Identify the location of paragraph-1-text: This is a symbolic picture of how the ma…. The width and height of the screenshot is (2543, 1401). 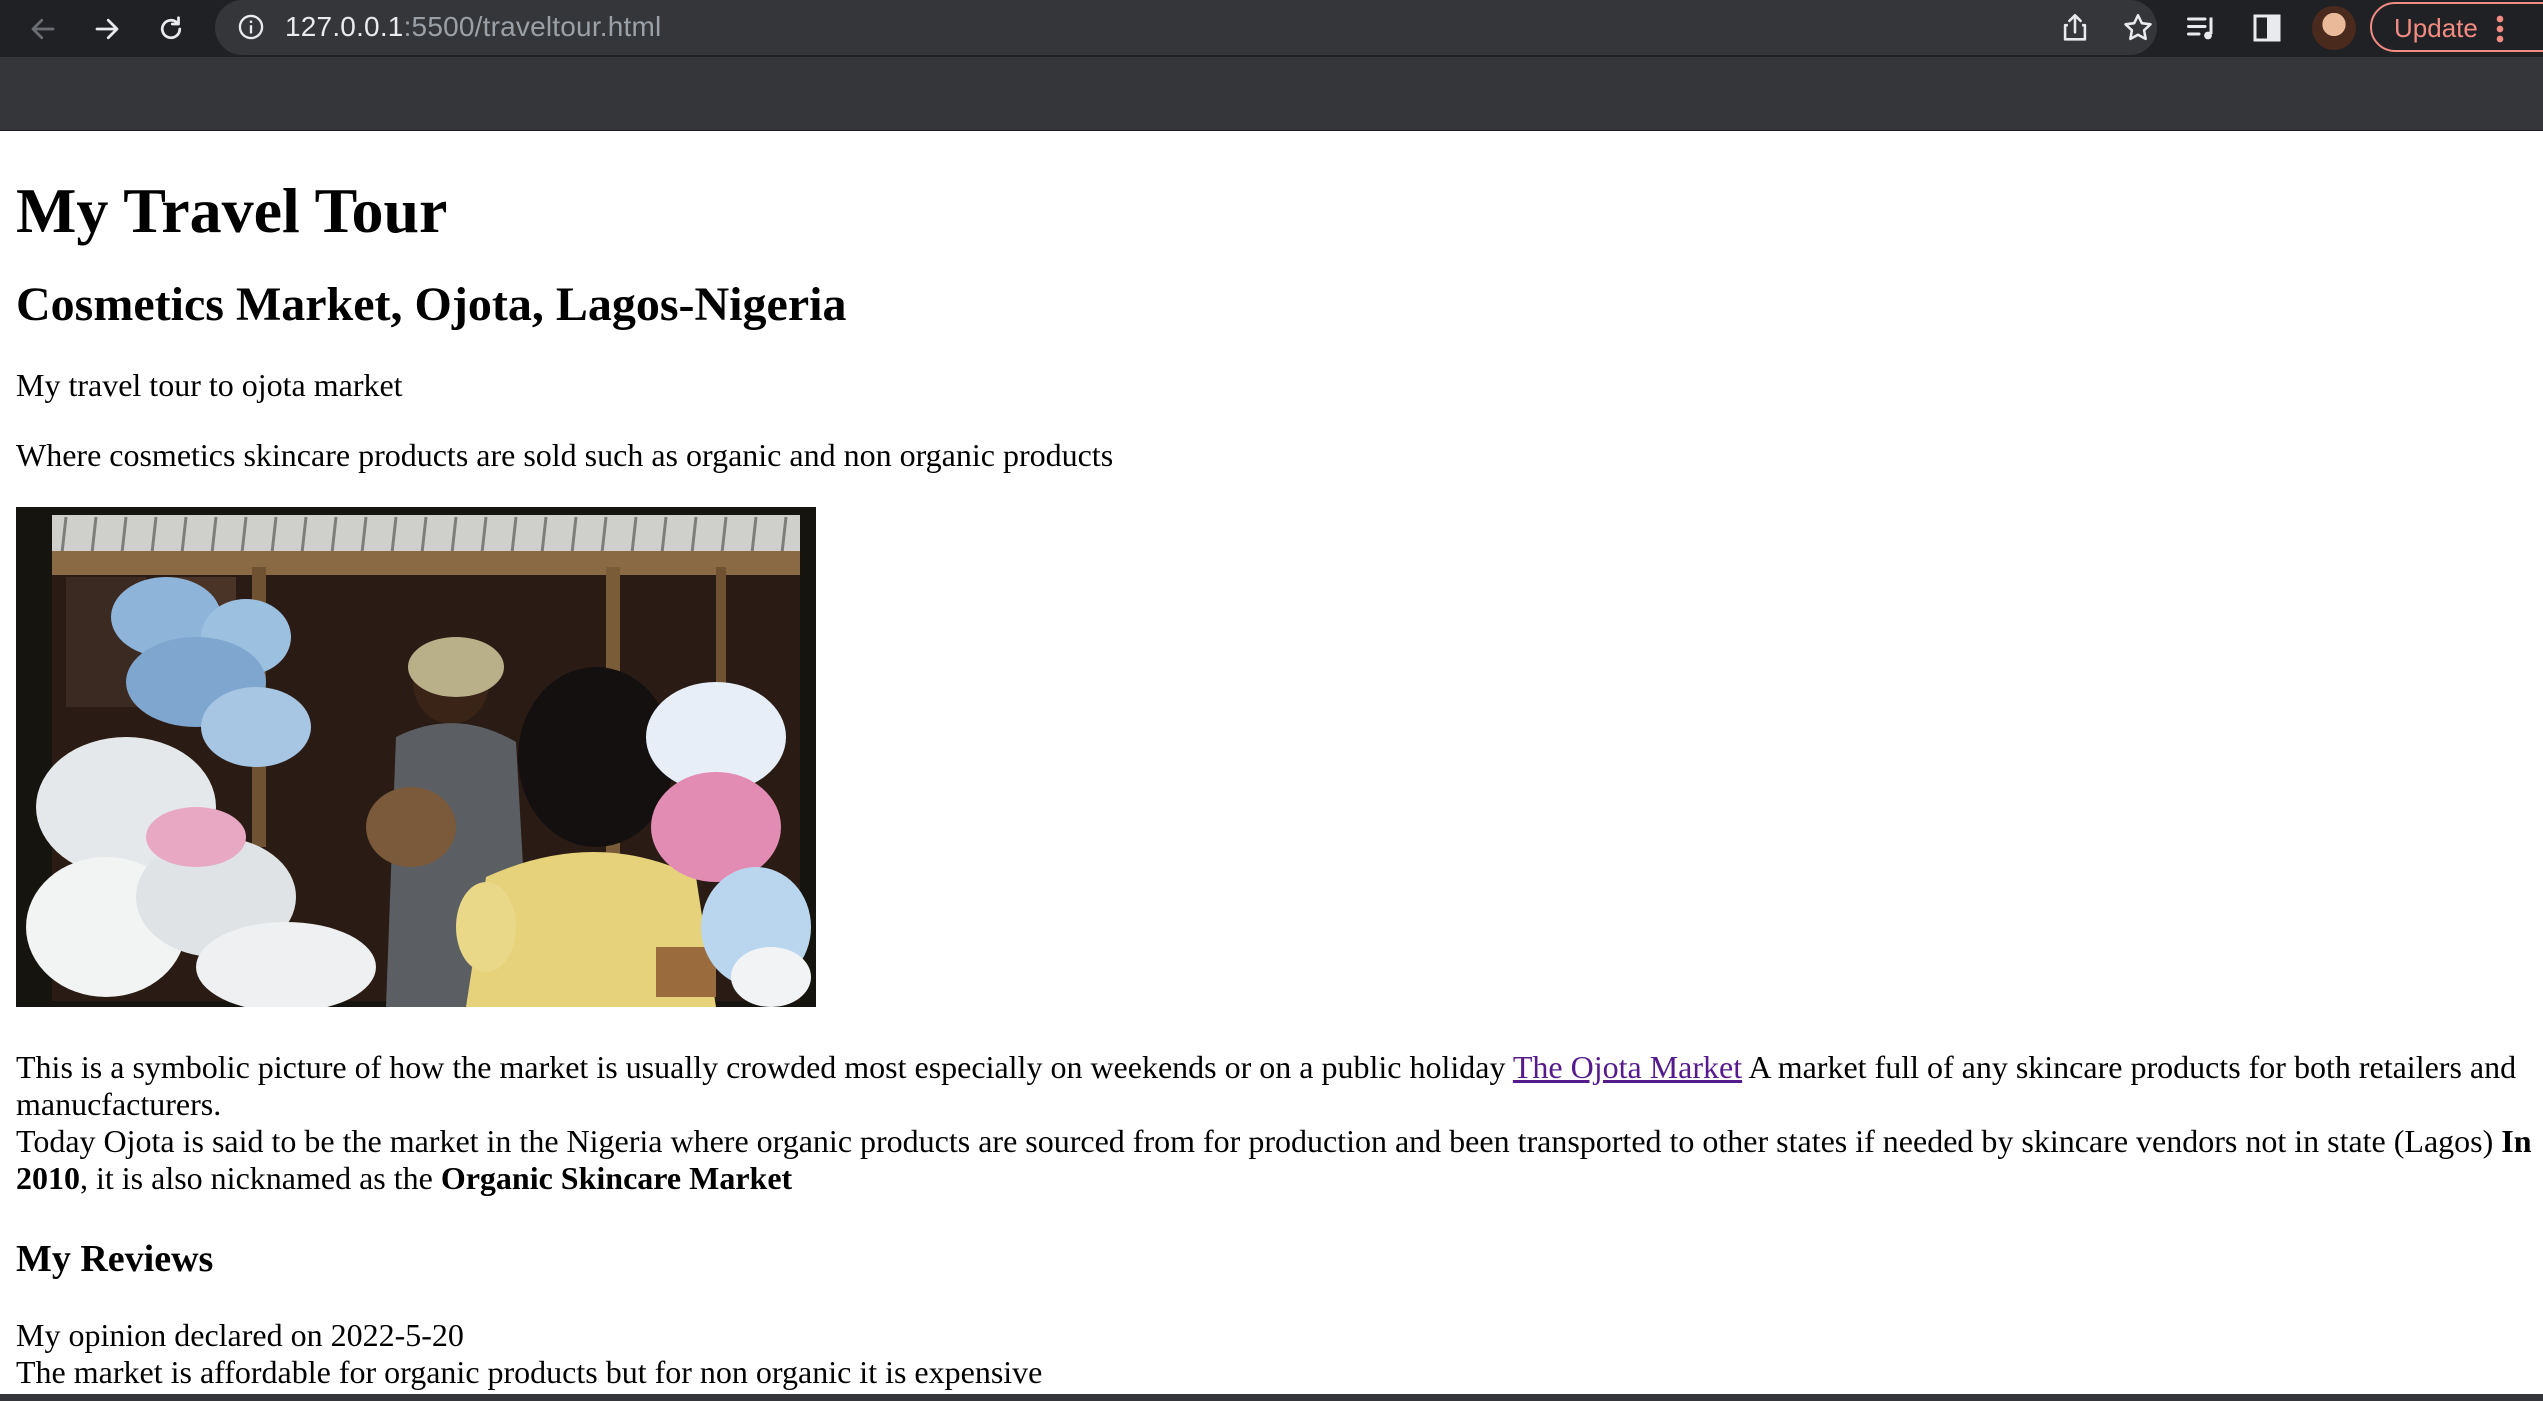
(764, 1067).